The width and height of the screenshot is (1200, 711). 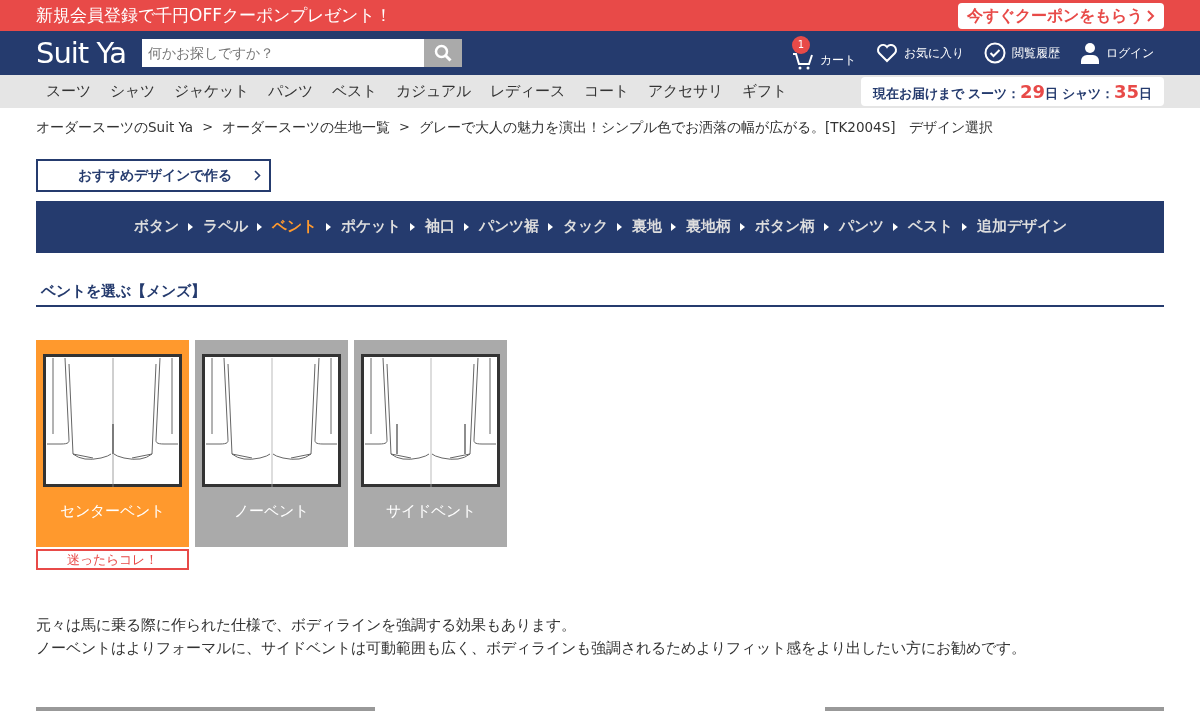 I want to click on search-button, so click(x=442, y=53).